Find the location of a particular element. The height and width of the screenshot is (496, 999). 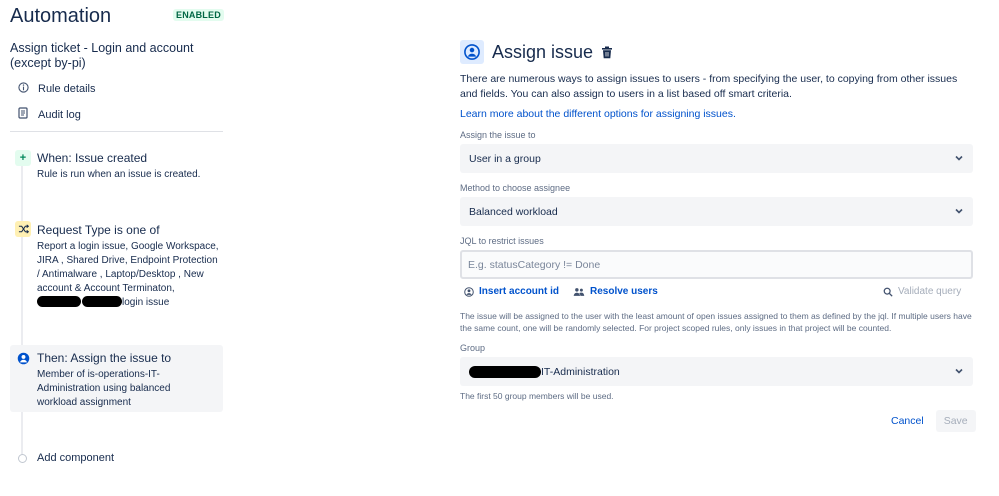

jql-input: E.g. statusCategory != Done is located at coordinates (716, 264).